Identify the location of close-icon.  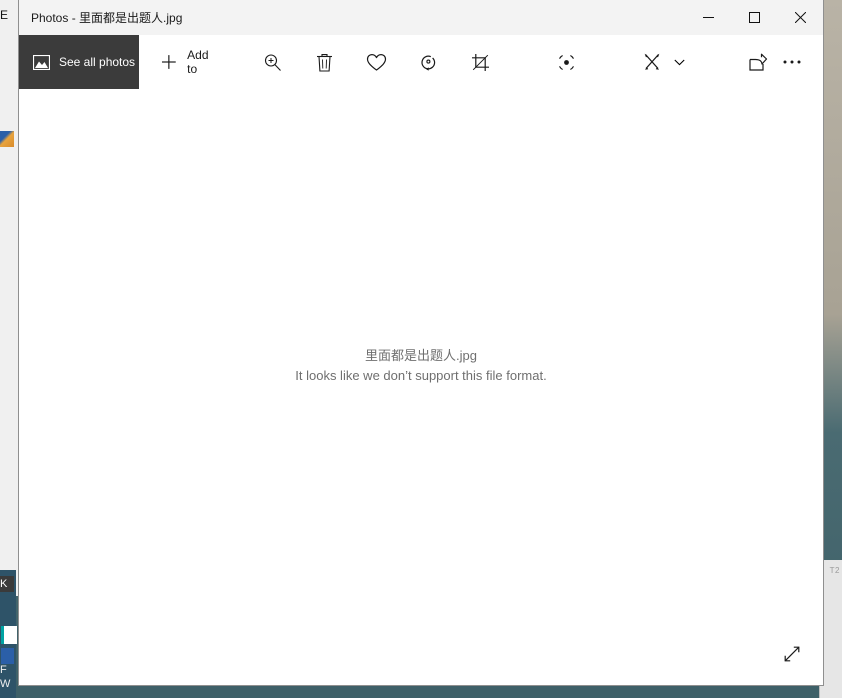
(800, 17).